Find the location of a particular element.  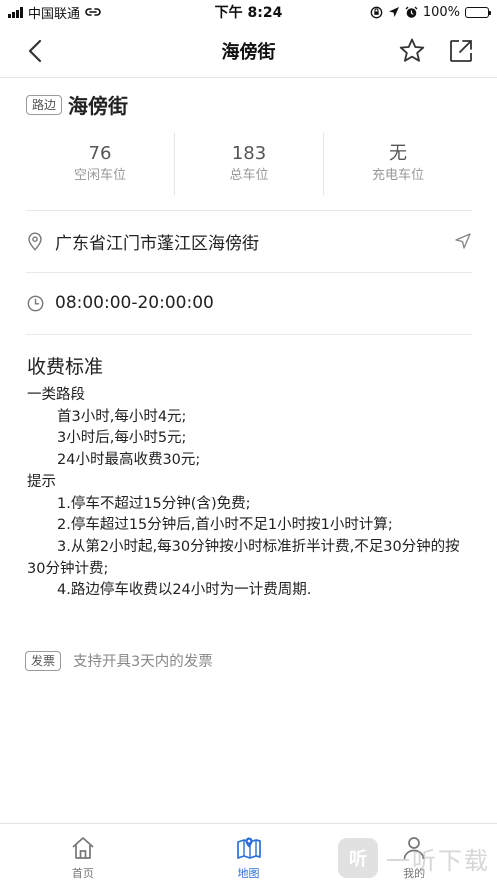

signal-icon is located at coordinates (15, 12).